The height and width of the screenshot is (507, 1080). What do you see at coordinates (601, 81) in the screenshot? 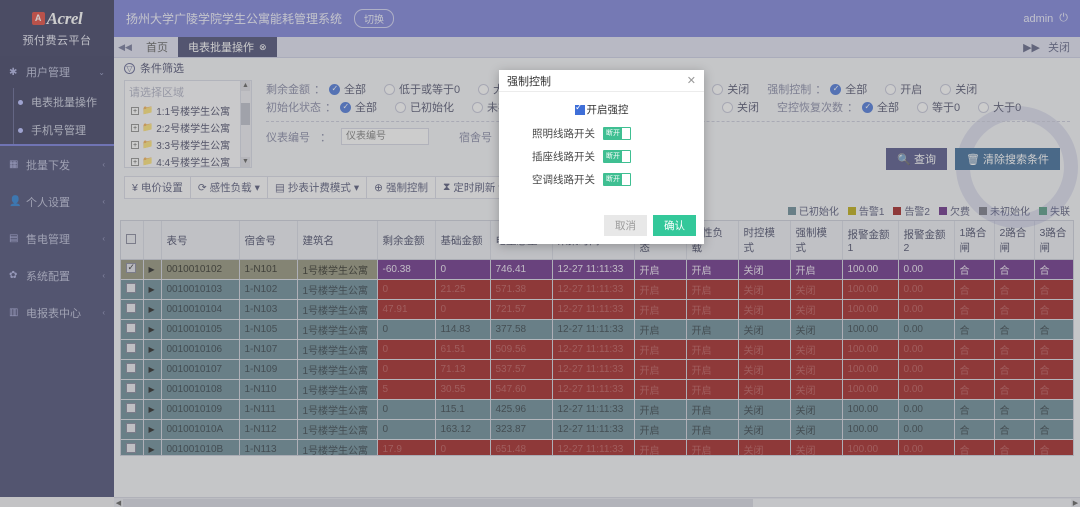
I see `modal-header: 强制控制 ✕` at bounding box center [601, 81].